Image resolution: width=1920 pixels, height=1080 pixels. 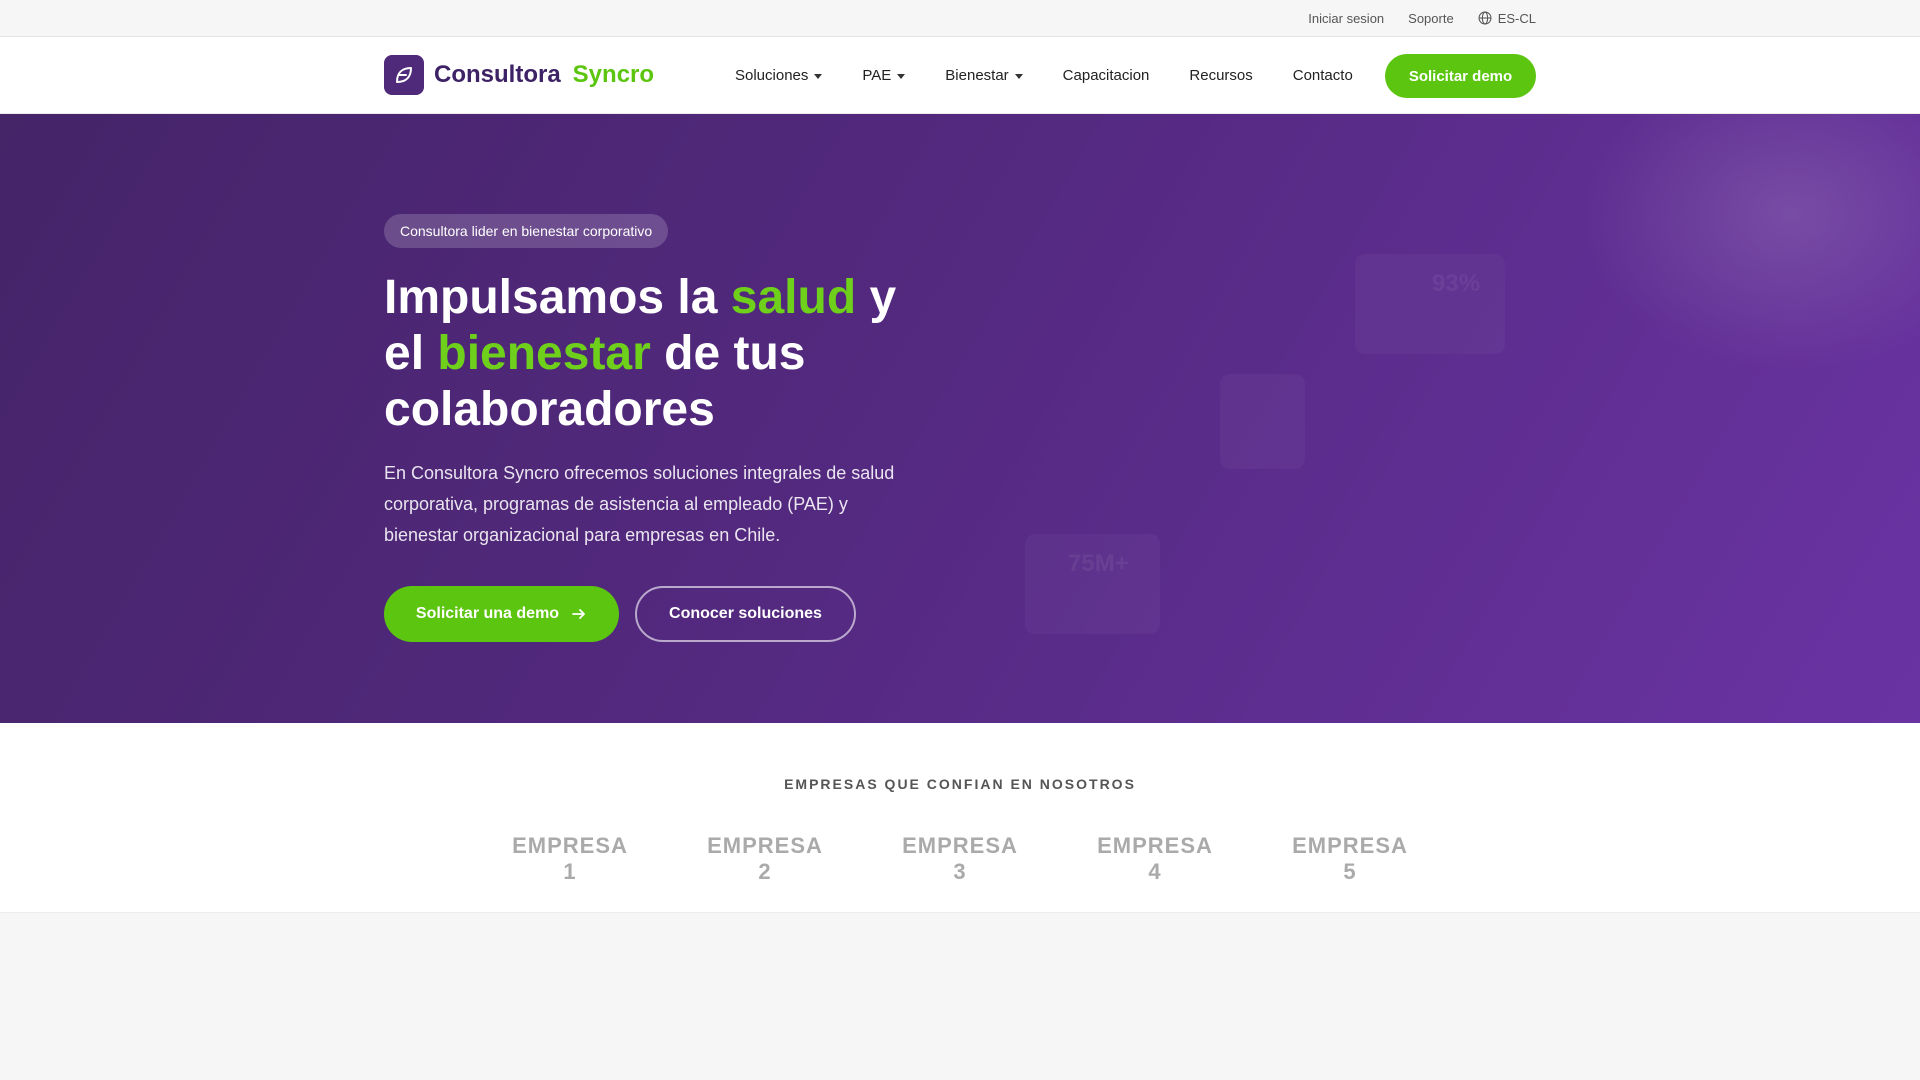 I want to click on logo: Consultora Syncro, so click(x=519, y=75).